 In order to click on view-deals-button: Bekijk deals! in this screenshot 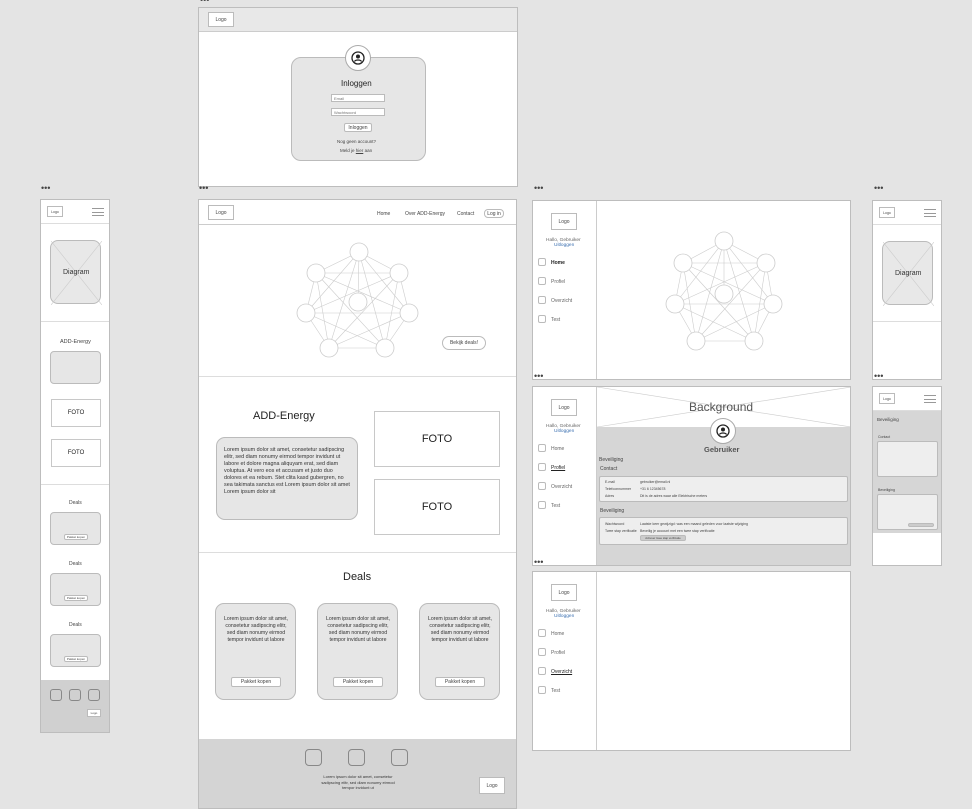, I will do `click(464, 343)`.